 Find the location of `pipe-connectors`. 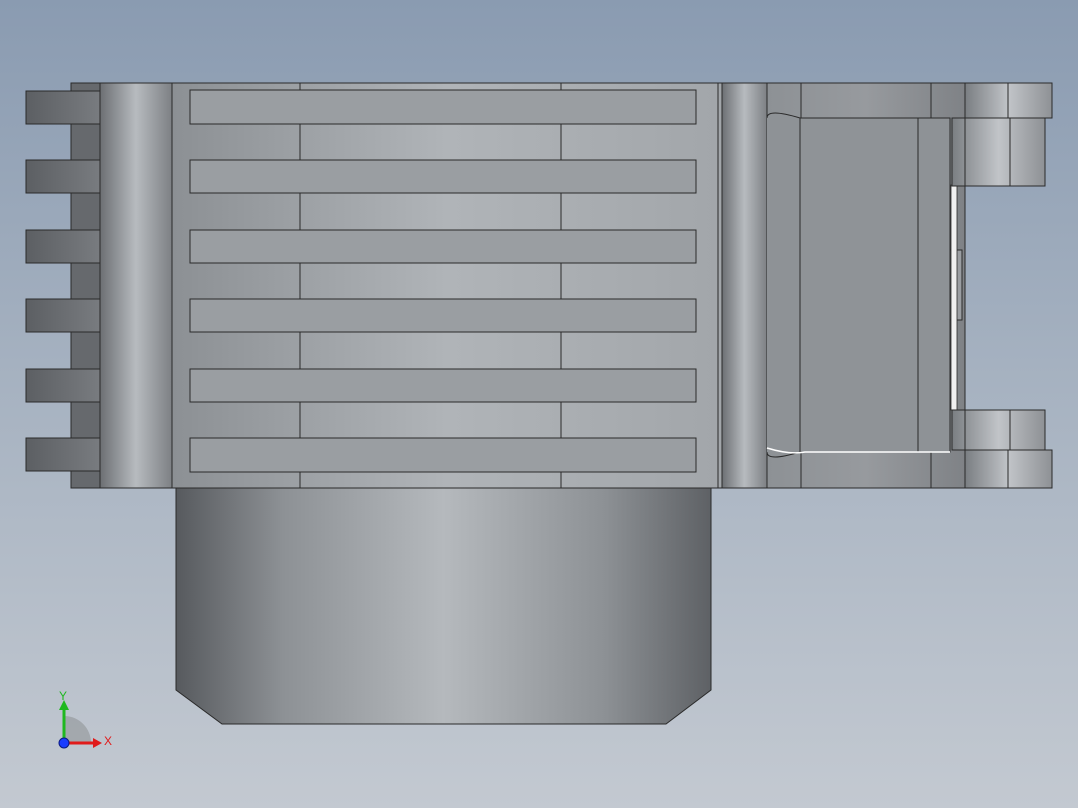

pipe-connectors is located at coordinates (1002, 285).